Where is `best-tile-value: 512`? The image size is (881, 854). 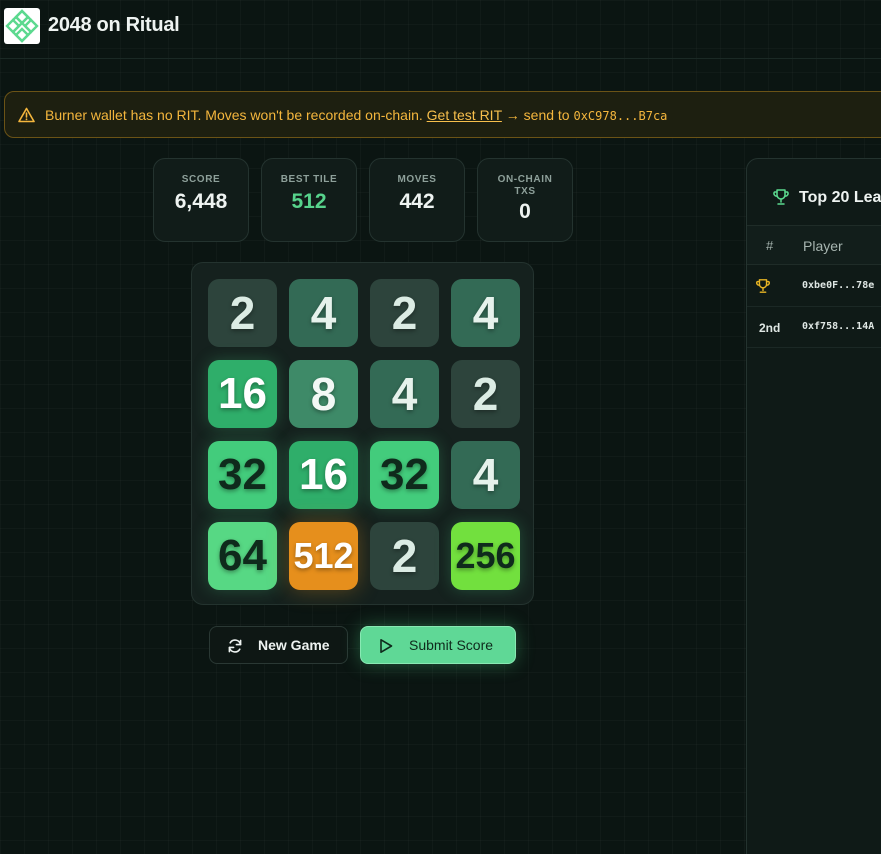 best-tile-value: 512 is located at coordinates (309, 201).